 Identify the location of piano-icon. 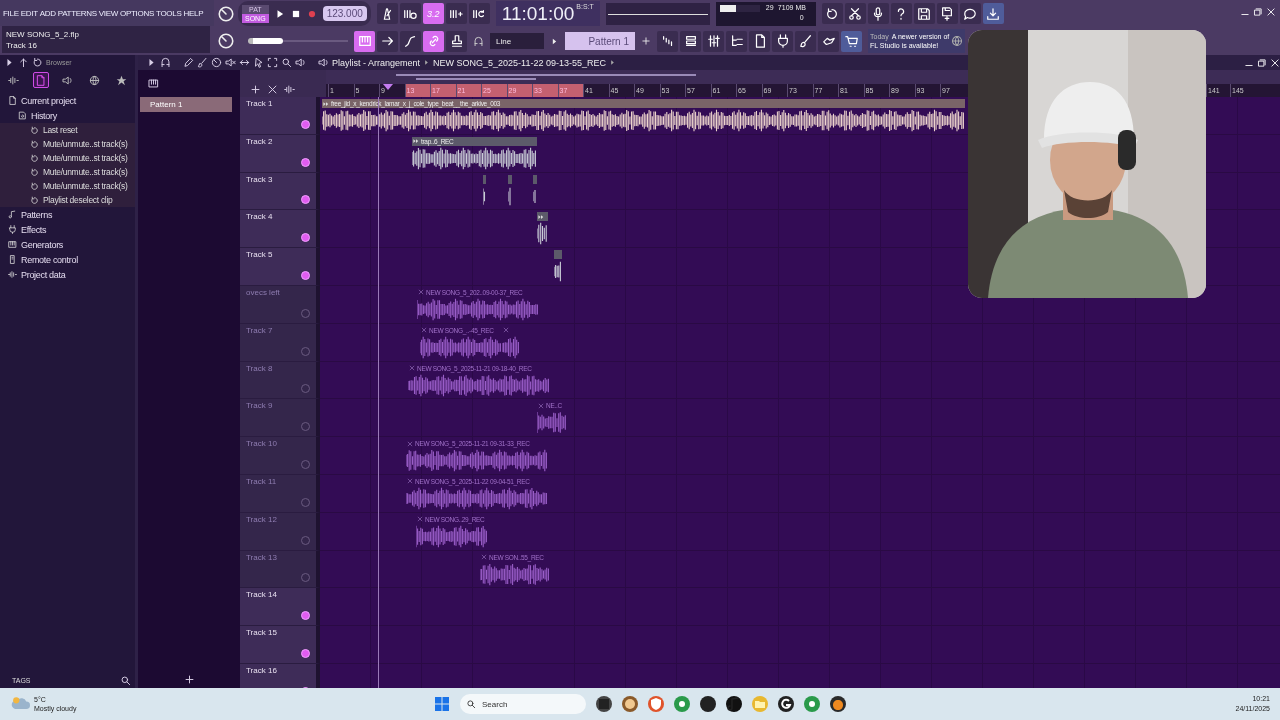
(153, 83).